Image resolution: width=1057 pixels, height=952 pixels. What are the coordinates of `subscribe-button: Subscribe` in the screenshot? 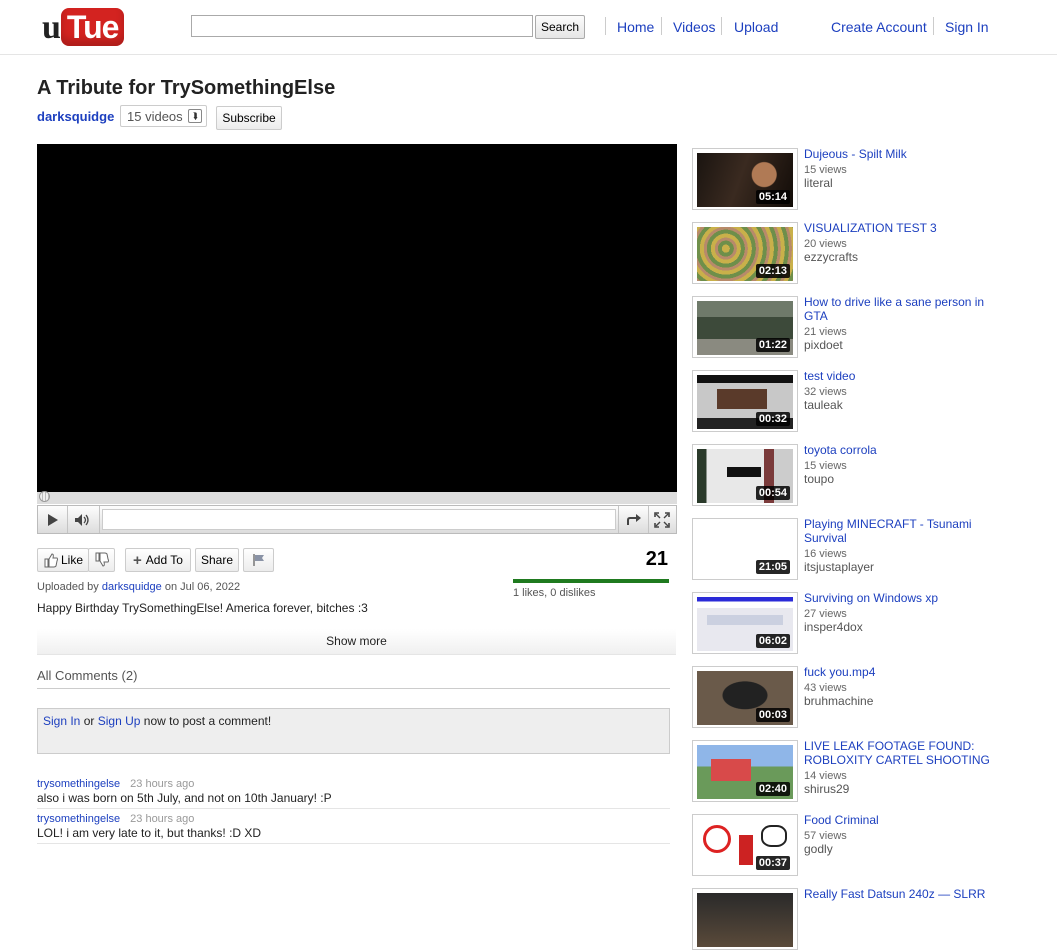 It's located at (249, 118).